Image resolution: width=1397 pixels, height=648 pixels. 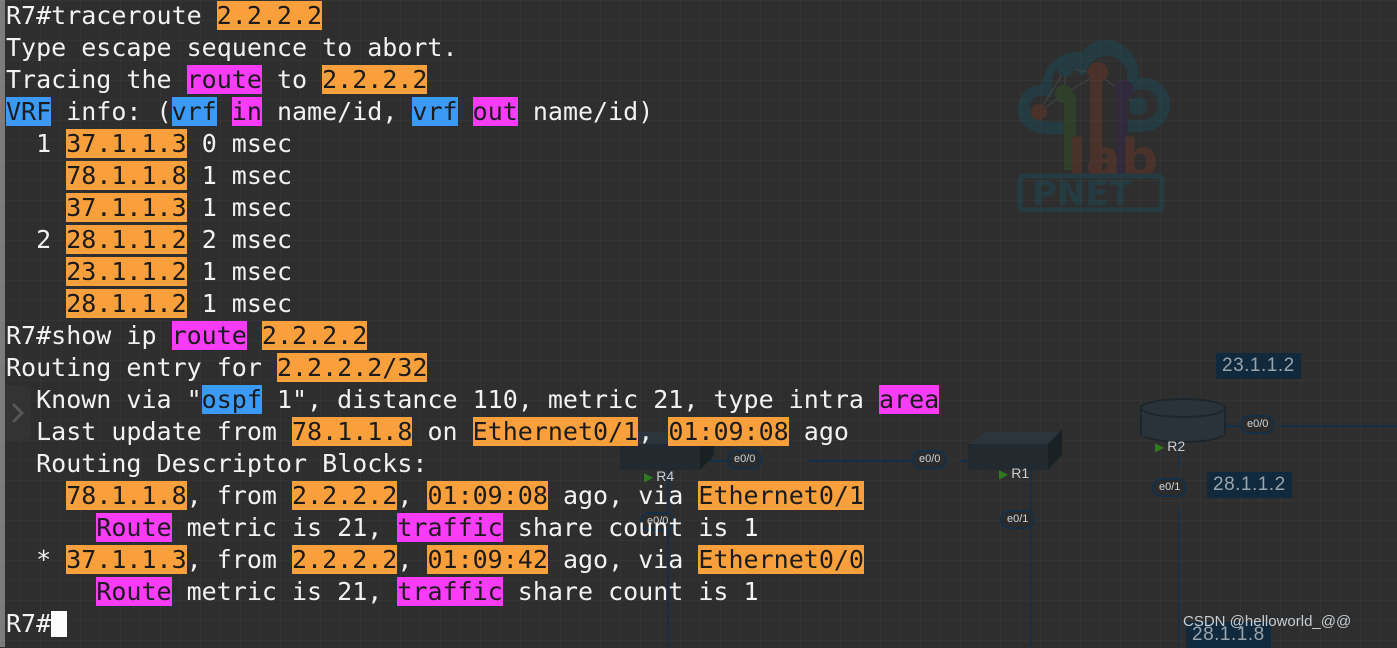 What do you see at coordinates (781, 559) in the screenshot?
I see `line-block-2-path-seg-7: Ethernet0/0` at bounding box center [781, 559].